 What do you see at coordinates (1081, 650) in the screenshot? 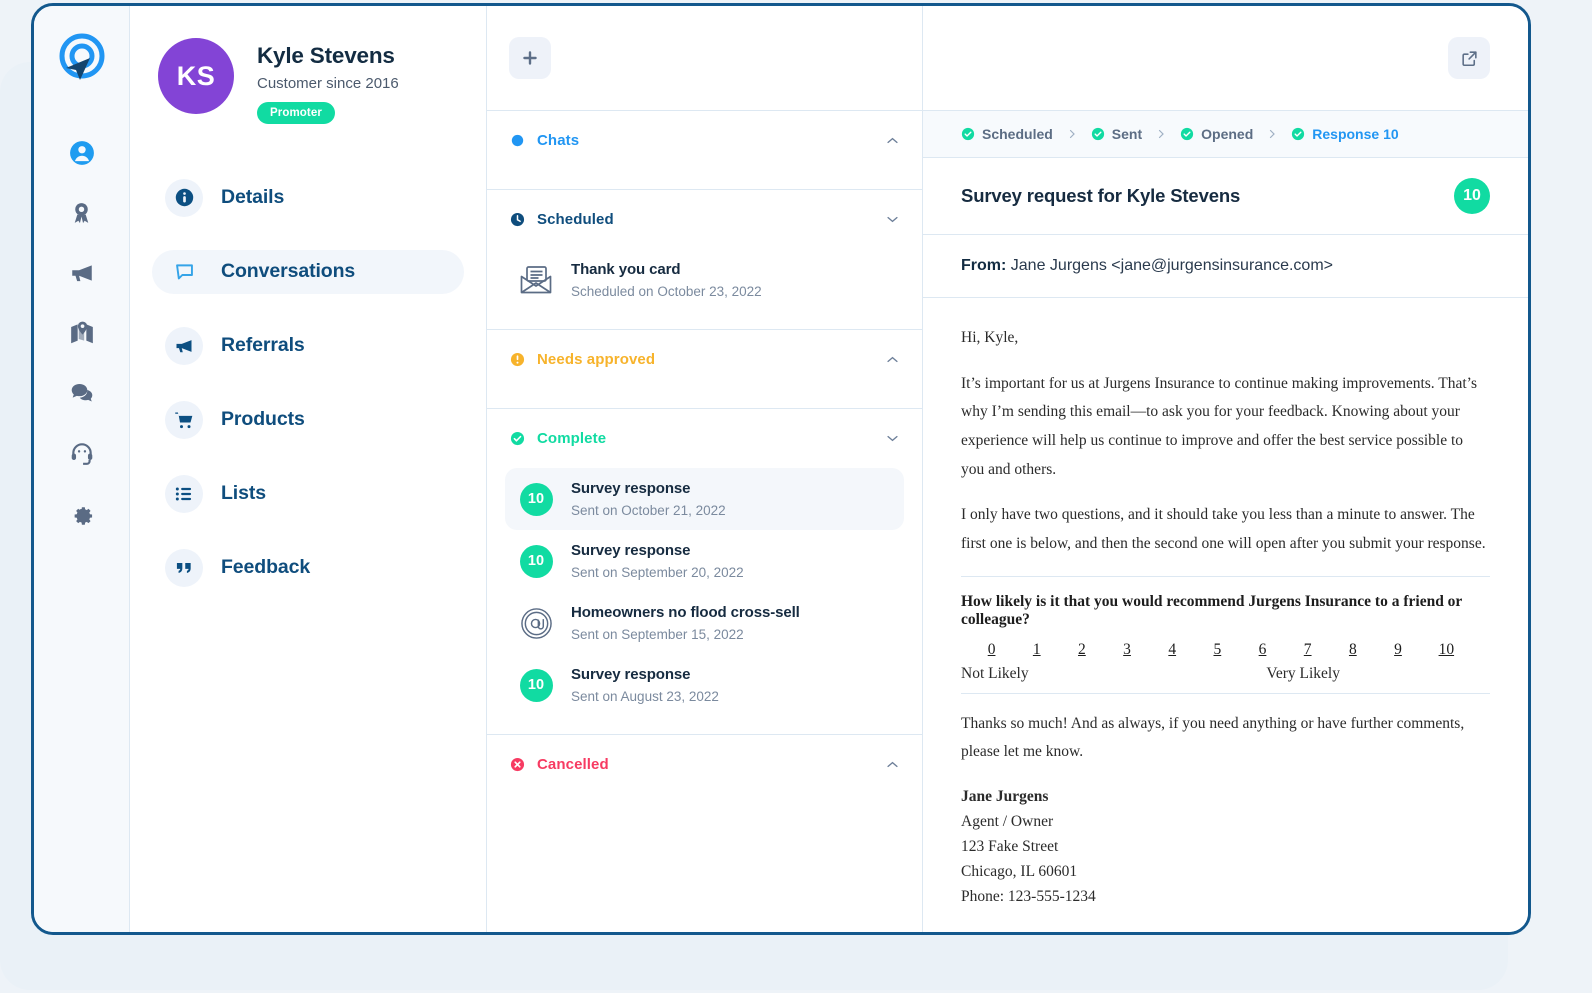
I see `nps-option-2: 2` at bounding box center [1081, 650].